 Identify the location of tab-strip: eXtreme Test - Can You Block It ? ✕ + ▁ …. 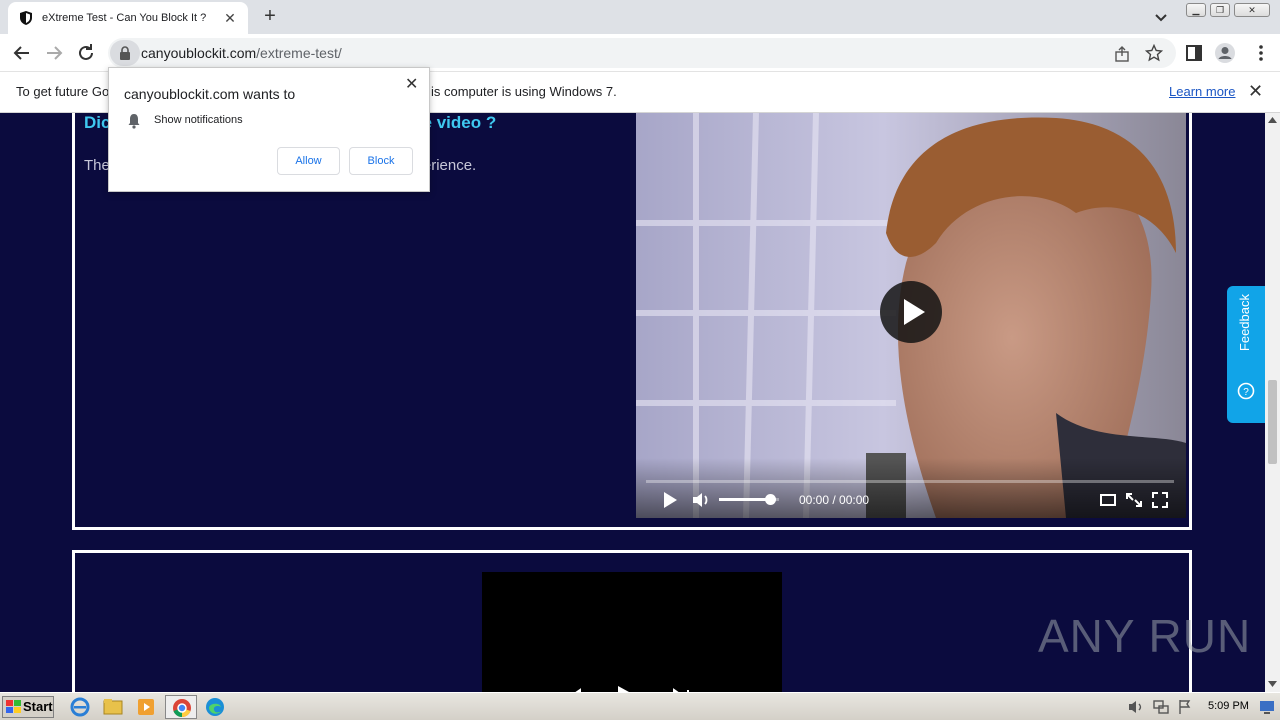
(640, 17).